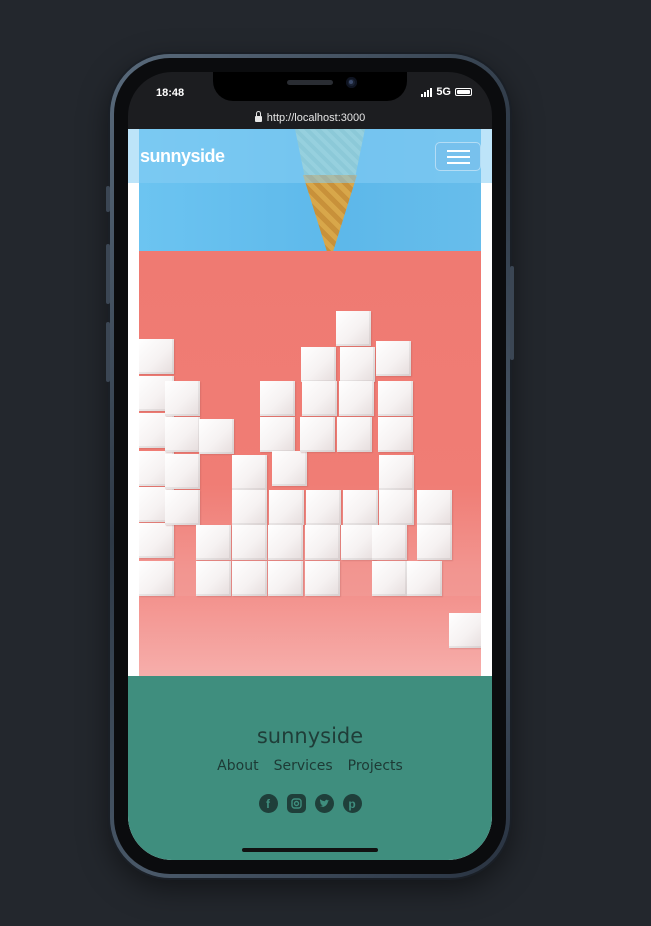 The image size is (651, 926). I want to click on footer-link-services: Services, so click(303, 766).